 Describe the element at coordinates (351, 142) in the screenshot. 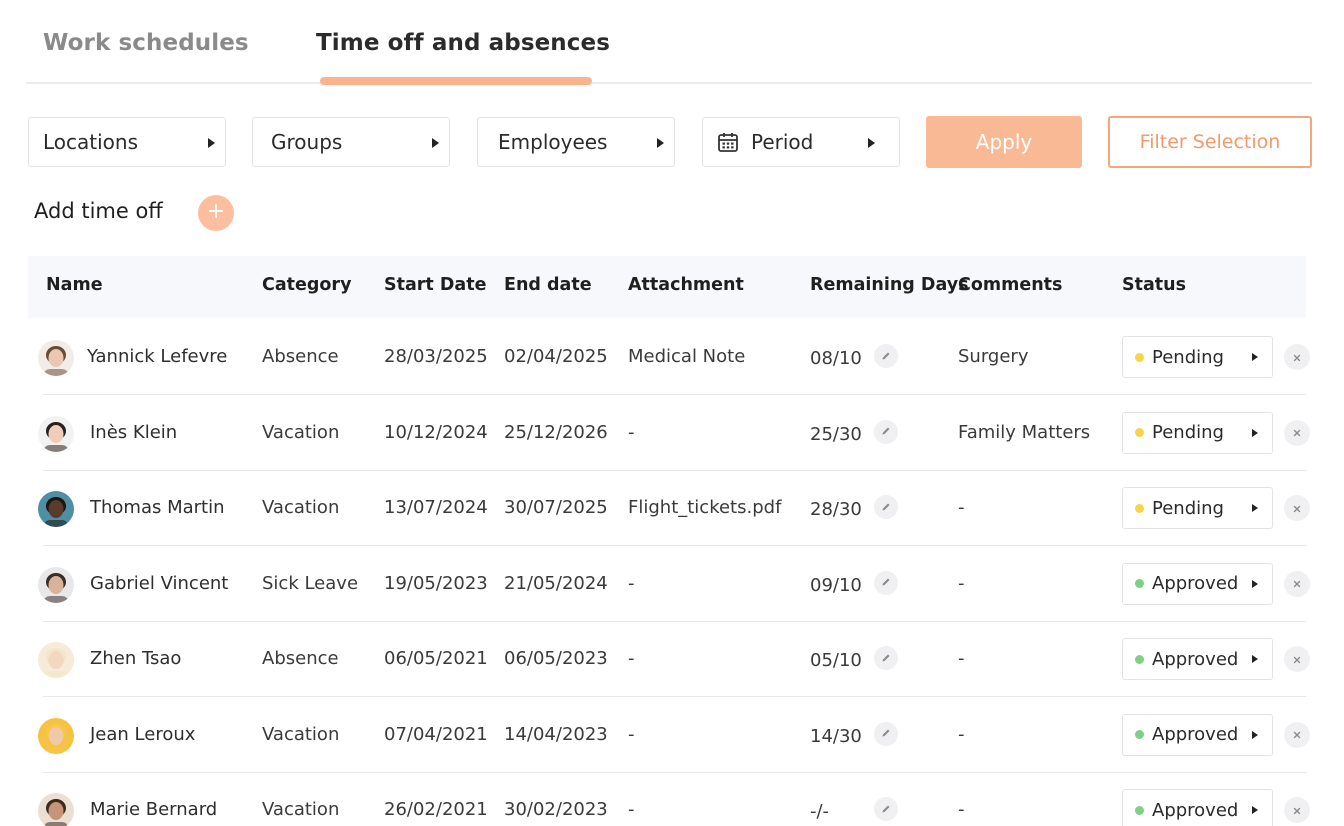

I see `groups-filter: Groups` at that location.